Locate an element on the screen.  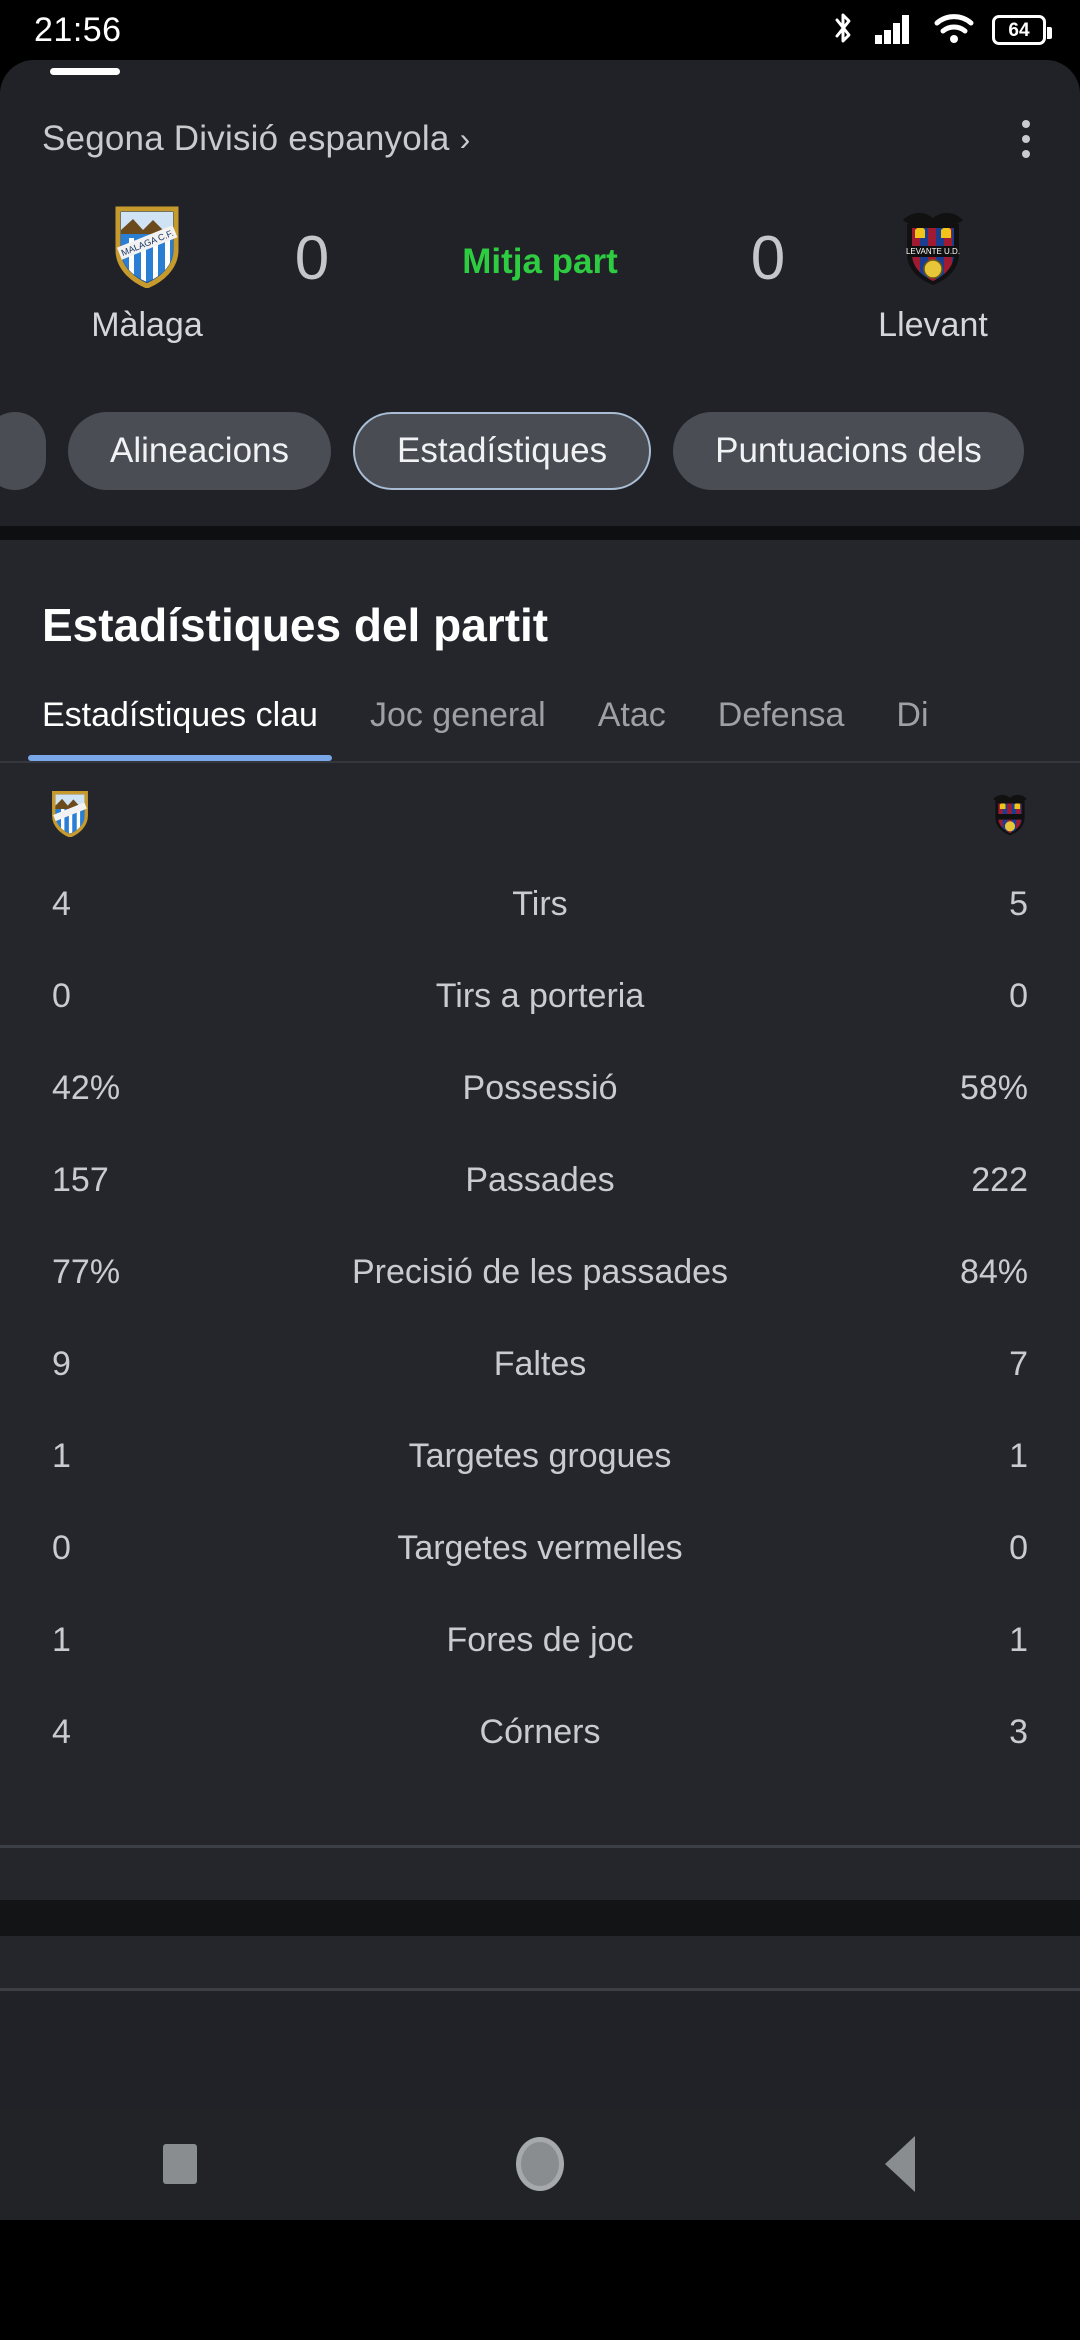
table-row: 1 Targetes grogues 1 is located at coordinates (540, 1456).